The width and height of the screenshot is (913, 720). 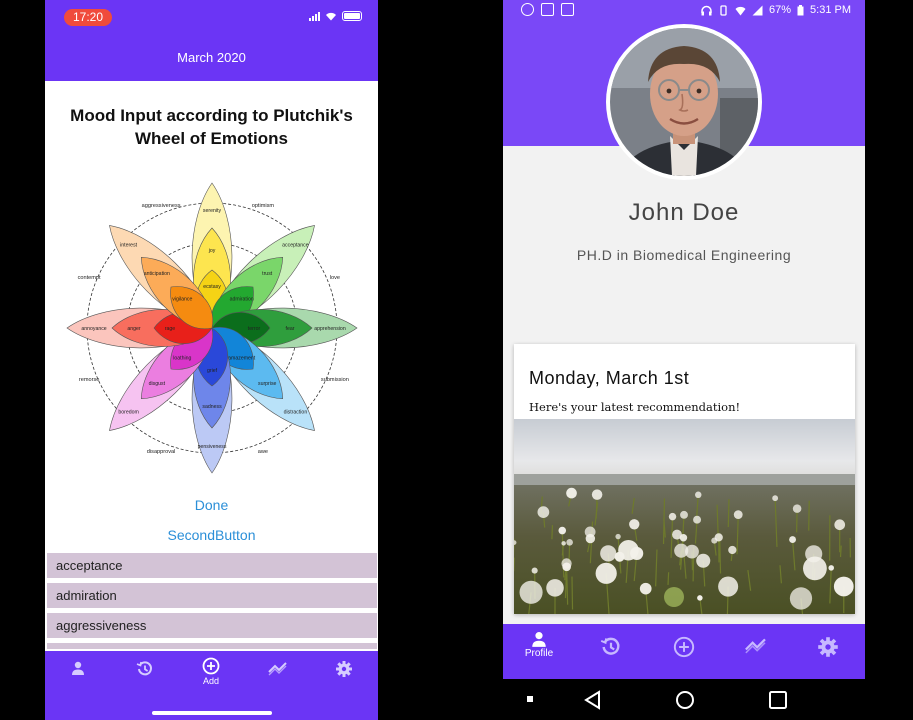 What do you see at coordinates (267, 274) in the screenshot?
I see `wheel-label-trust: trust` at bounding box center [267, 274].